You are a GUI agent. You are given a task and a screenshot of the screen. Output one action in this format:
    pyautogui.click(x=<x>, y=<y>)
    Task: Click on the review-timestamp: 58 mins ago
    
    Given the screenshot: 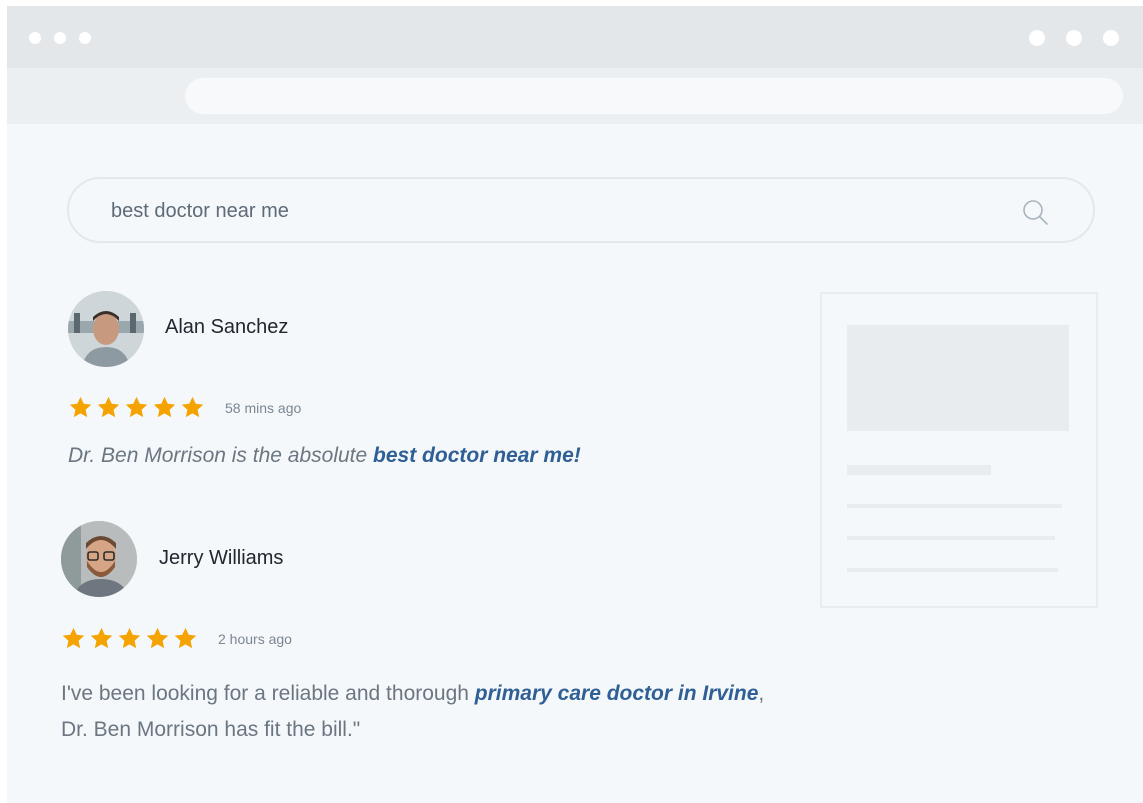 What is the action you would take?
    pyautogui.click(x=263, y=408)
    